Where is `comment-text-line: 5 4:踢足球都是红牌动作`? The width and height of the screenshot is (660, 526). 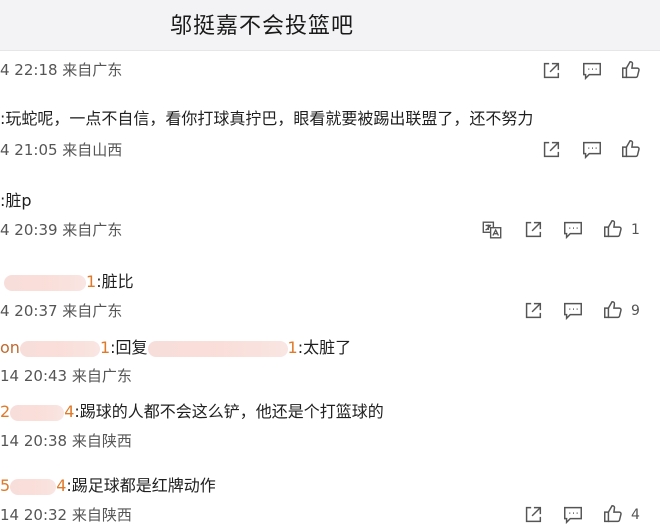 comment-text-line: 5 4:踢足球都是红牌动作 is located at coordinates (108, 486).